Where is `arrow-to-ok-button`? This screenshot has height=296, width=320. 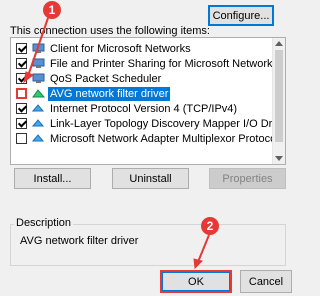 arrow-to-ok-button is located at coordinates (201, 252).